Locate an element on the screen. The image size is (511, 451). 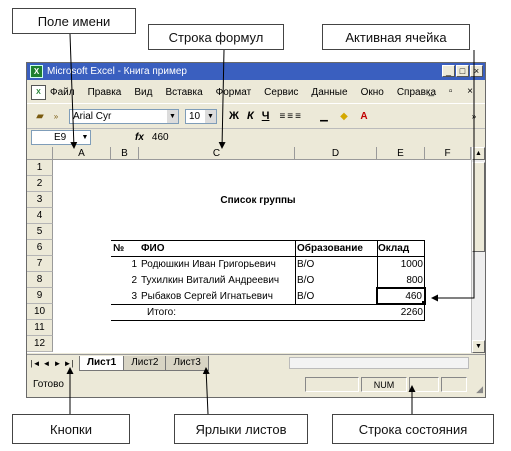
header-education: Образование is located at coordinates (337, 248).